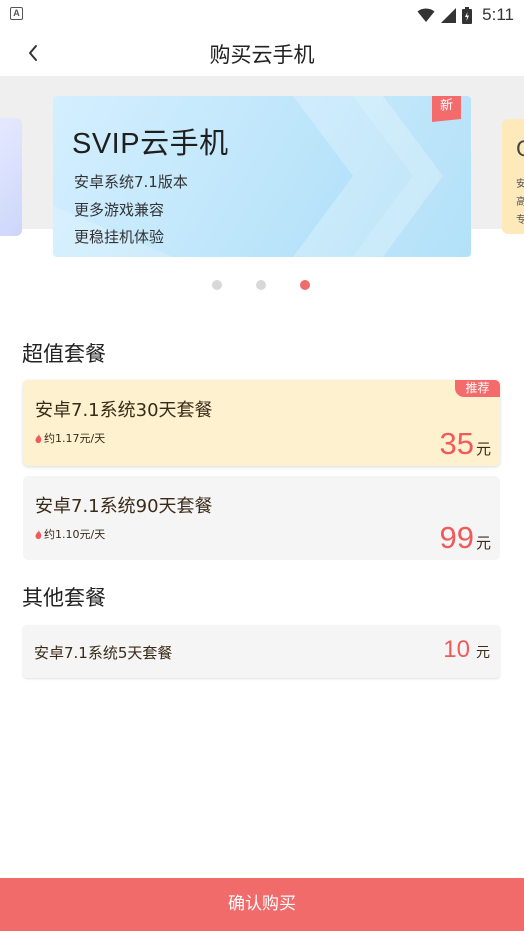  What do you see at coordinates (119, 237) in the screenshot?
I see `banner-feature-3: 更稳挂机体验` at bounding box center [119, 237].